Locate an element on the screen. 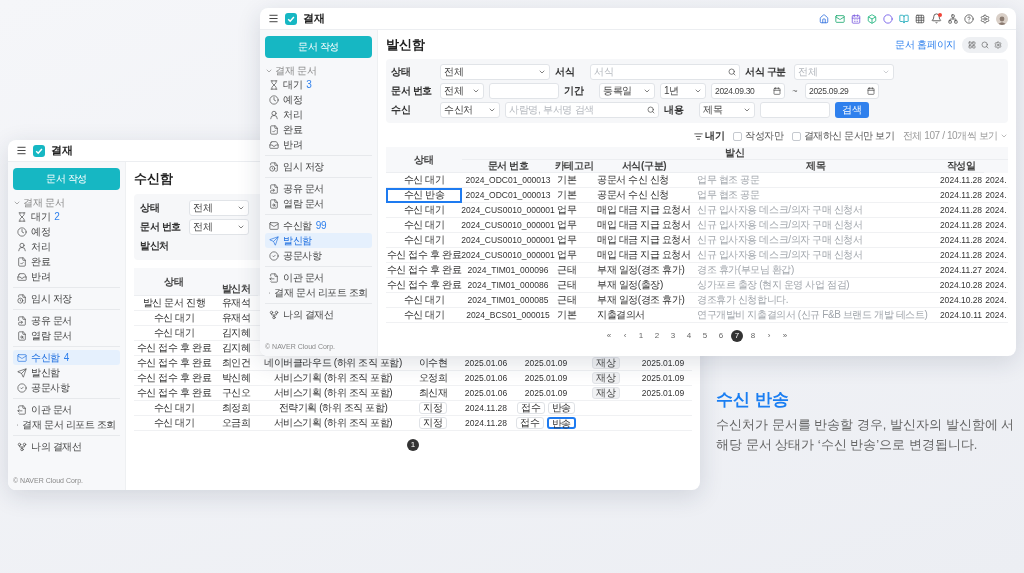 The width and height of the screenshot is (1024, 573). table-cell: 2024_CUS0010_000001 is located at coordinates (508, 225).